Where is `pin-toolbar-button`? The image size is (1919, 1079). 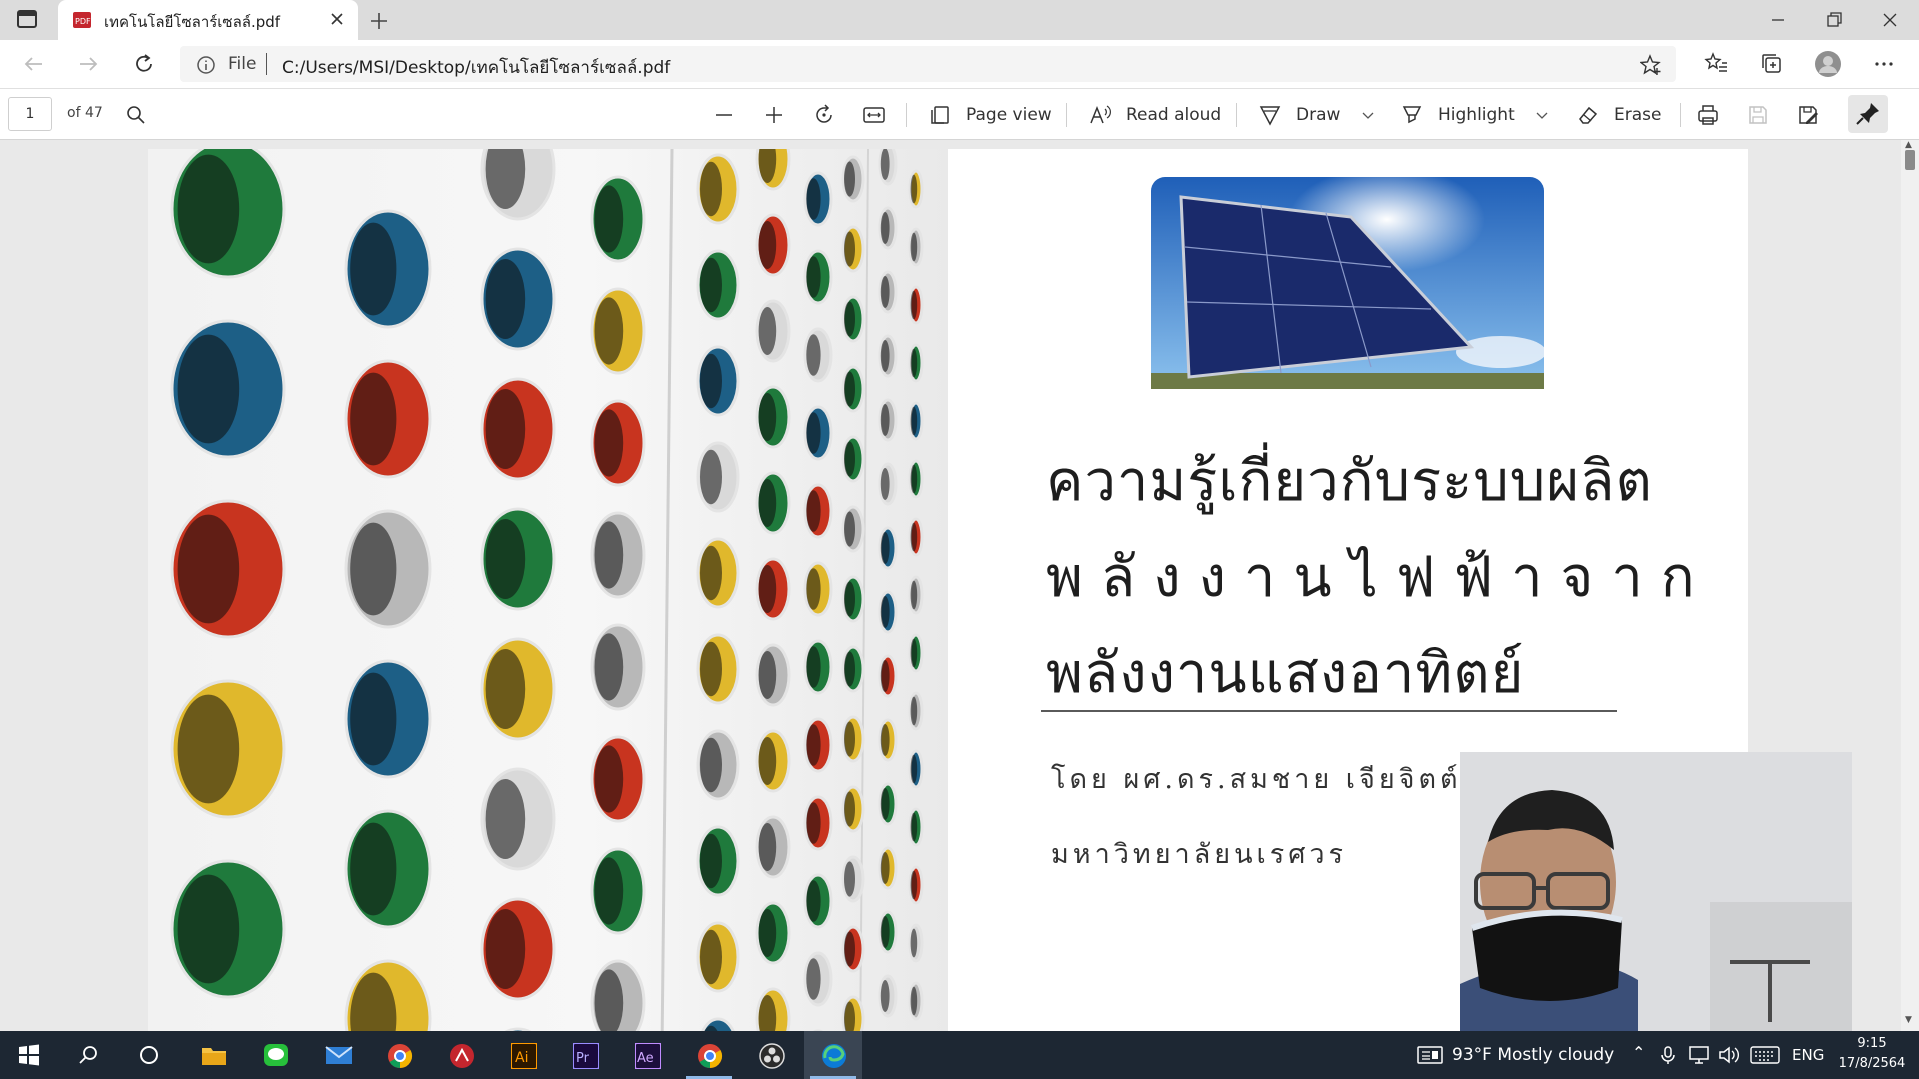 pin-toolbar-button is located at coordinates (1868, 114).